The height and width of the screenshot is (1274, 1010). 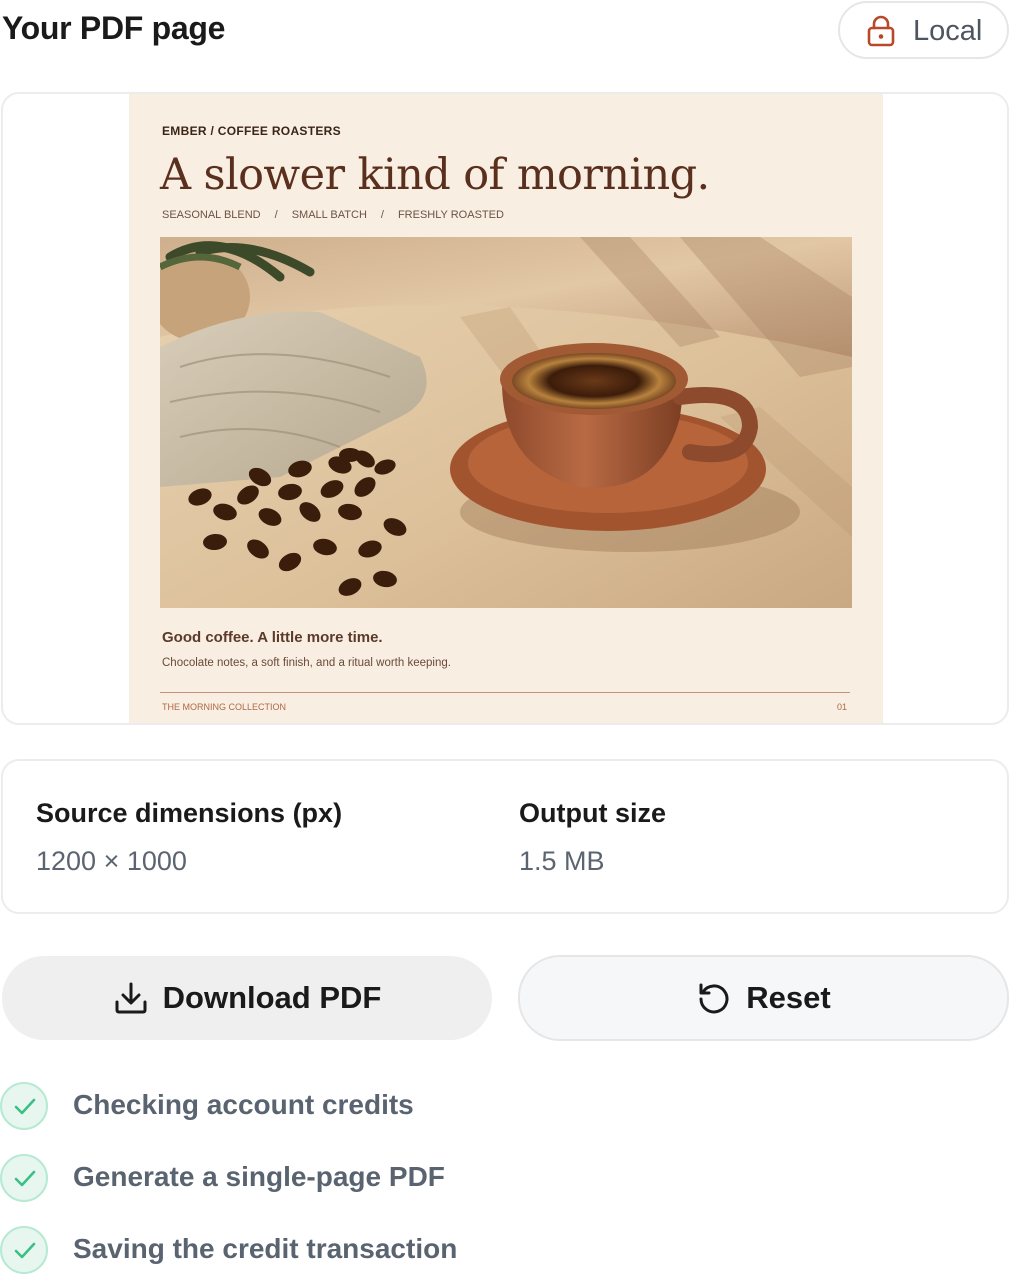 What do you see at coordinates (114, 28) in the screenshot?
I see `page-title: Your PDF page` at bounding box center [114, 28].